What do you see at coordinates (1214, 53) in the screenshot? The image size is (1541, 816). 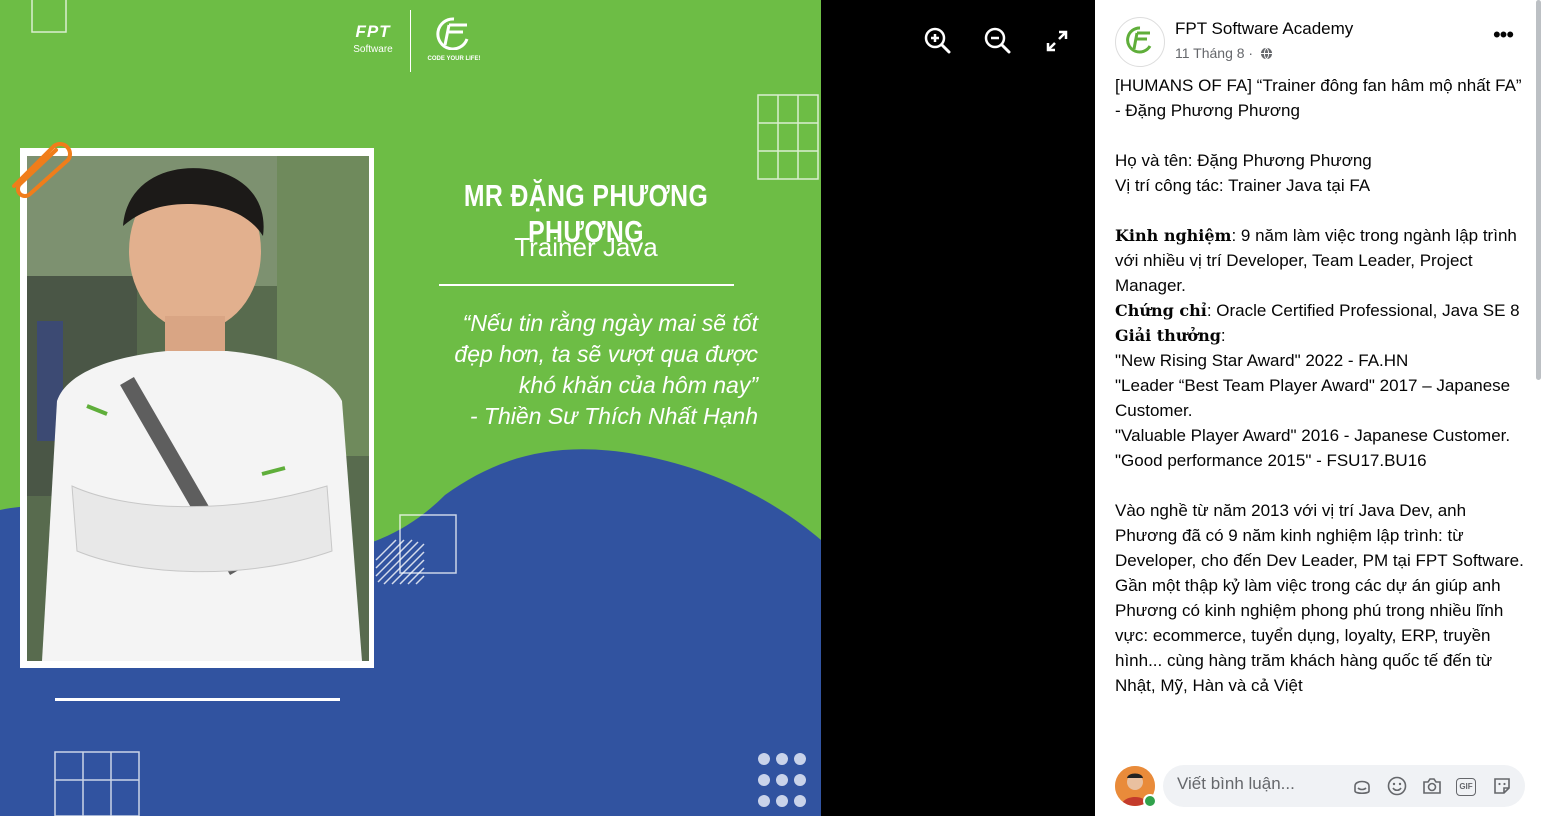 I see `post-date: 11 Tháng 8 ·` at bounding box center [1214, 53].